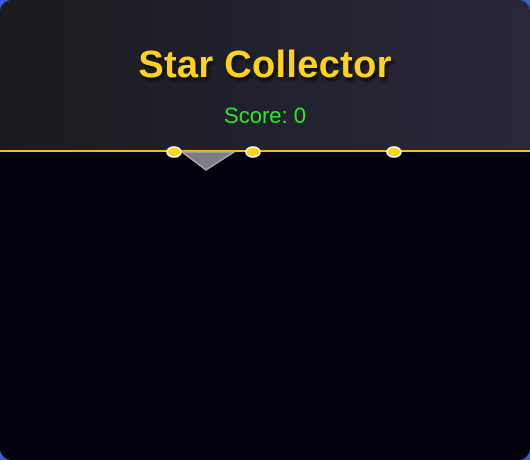 The height and width of the screenshot is (460, 530). What do you see at coordinates (265, 65) in the screenshot?
I see `game-title: Star Collector` at bounding box center [265, 65].